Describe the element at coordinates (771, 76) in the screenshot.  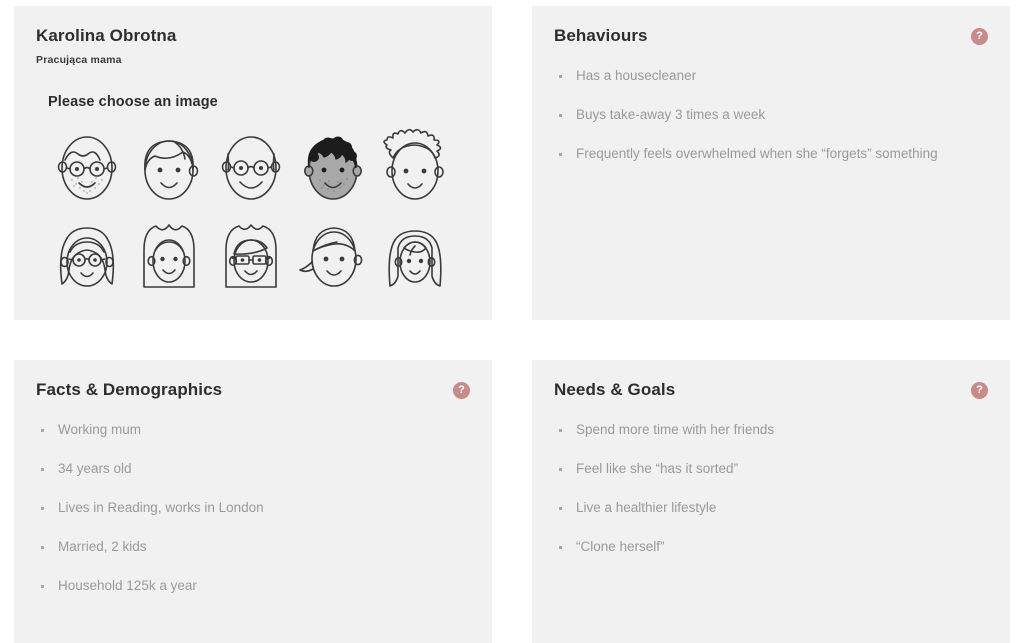
I see `list-item: Has a housecleaner` at that location.